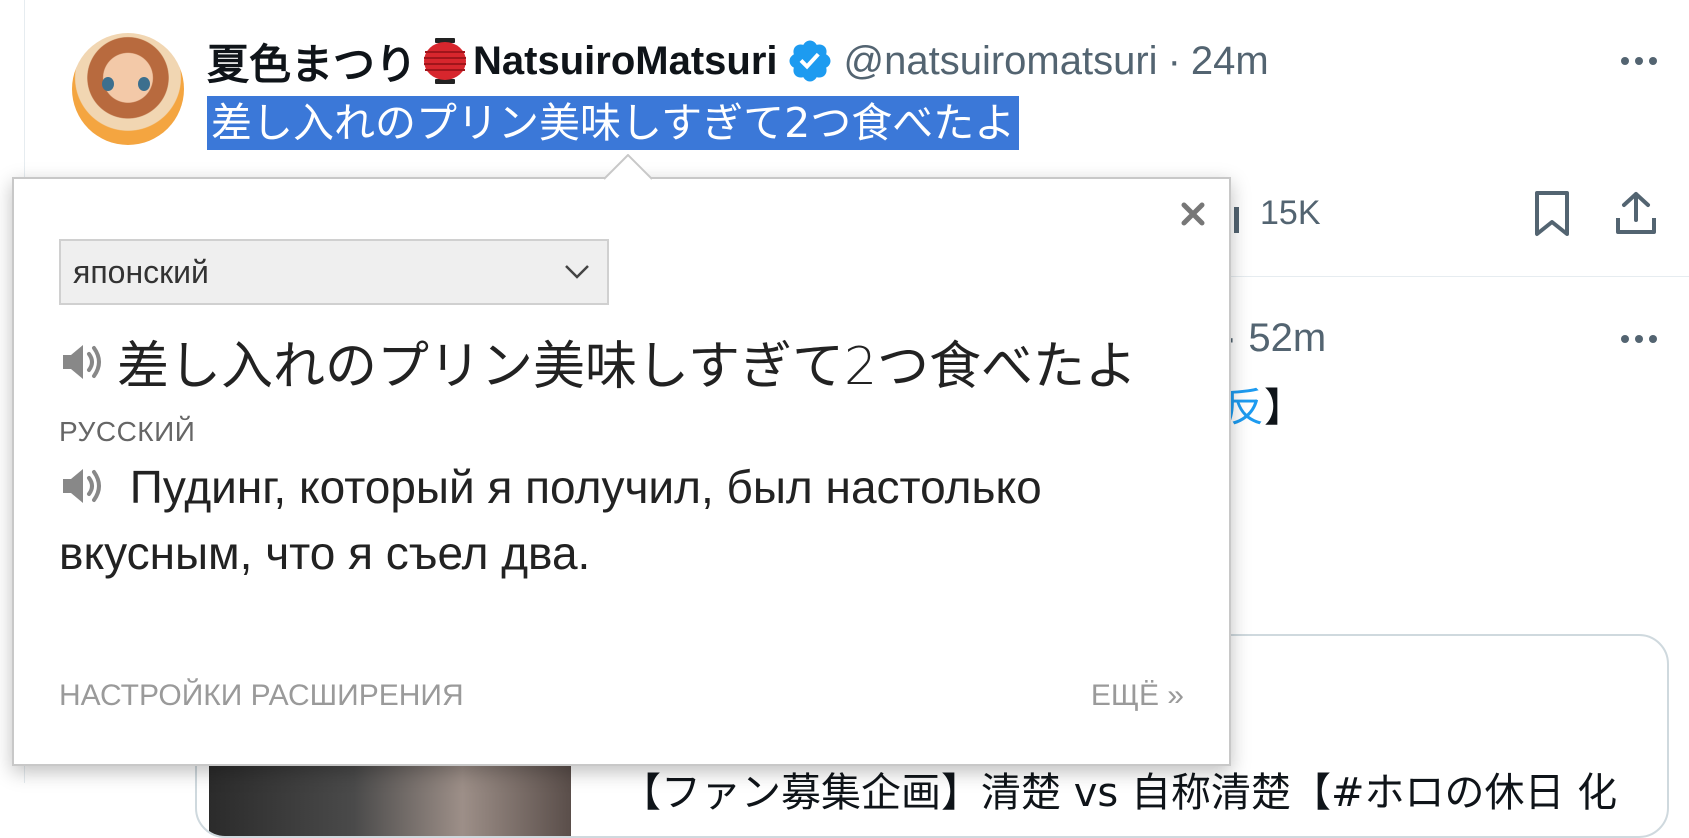 The height and width of the screenshot is (838, 1689). I want to click on source-row: 差し入れのプリン美味しすぎて2つ食べたよ, so click(598, 361).